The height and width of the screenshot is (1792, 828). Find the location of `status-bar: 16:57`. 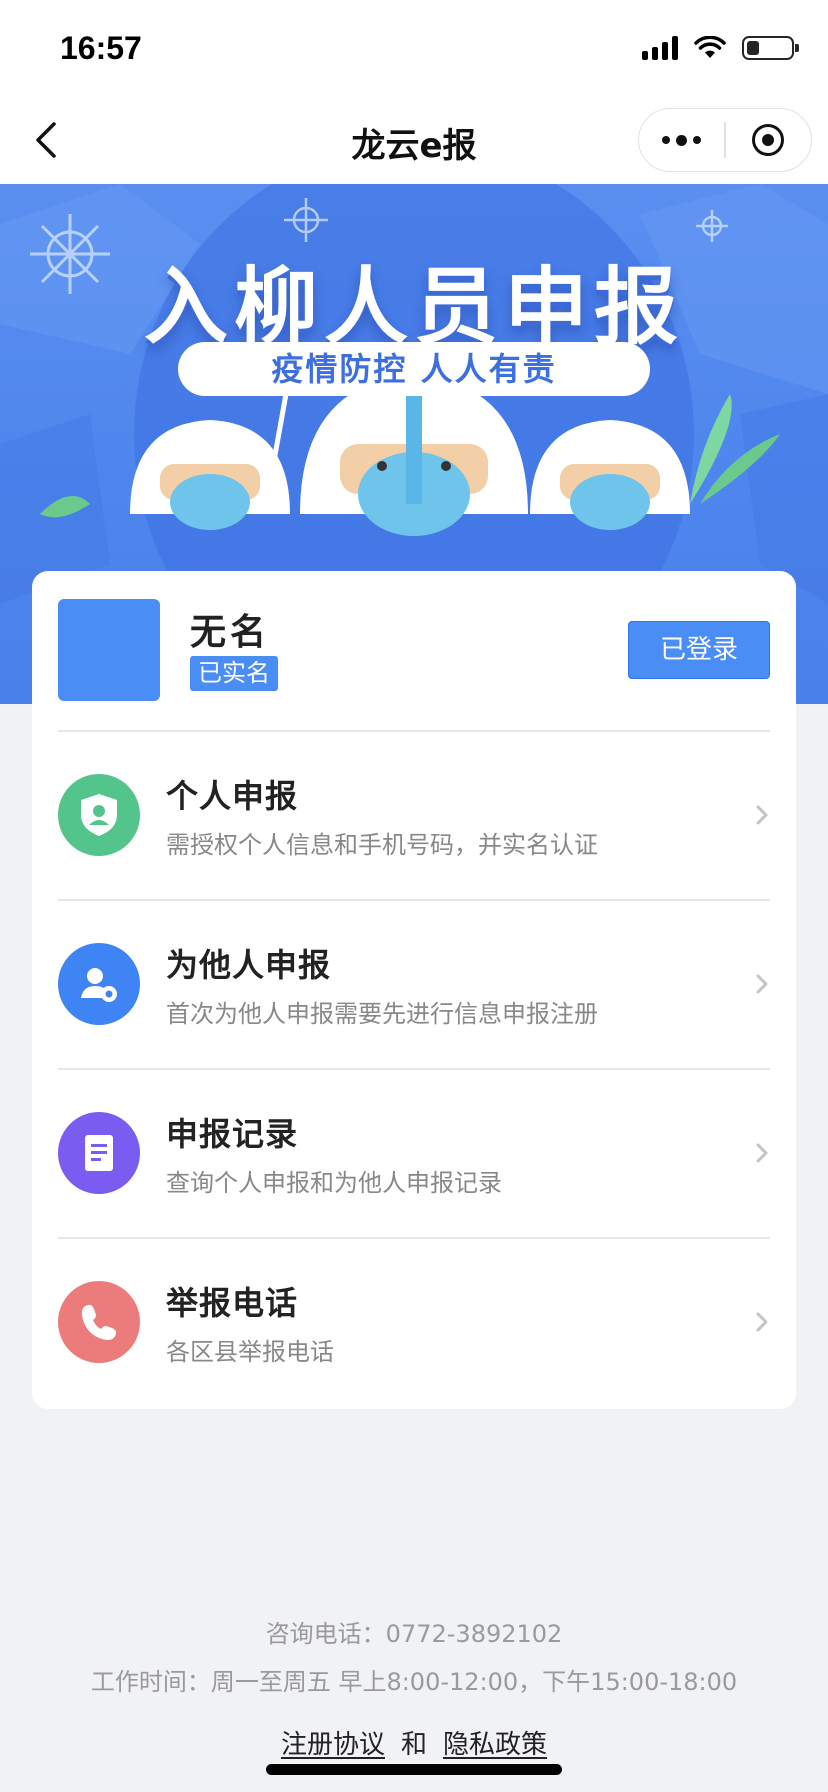

status-bar: 16:57 is located at coordinates (414, 48).